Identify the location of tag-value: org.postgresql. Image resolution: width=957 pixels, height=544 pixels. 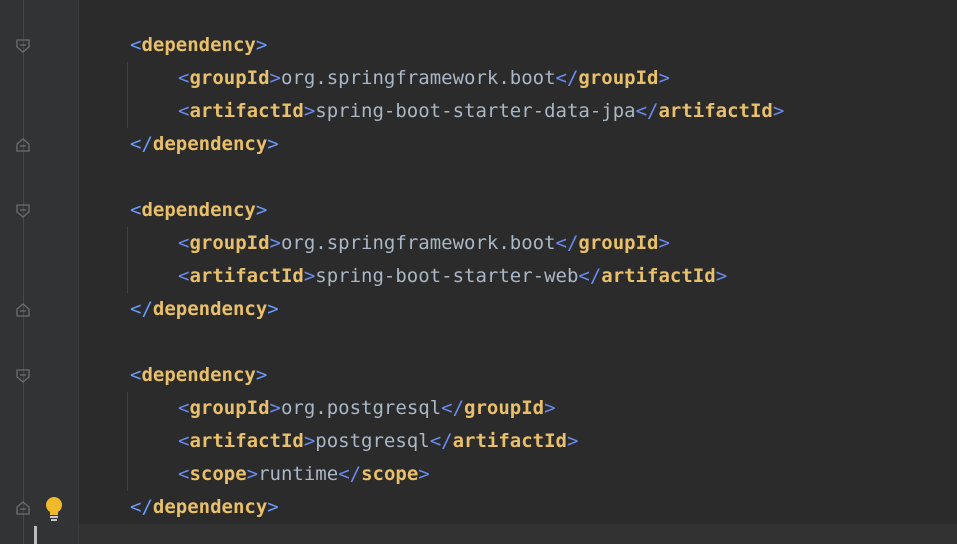
(361, 408).